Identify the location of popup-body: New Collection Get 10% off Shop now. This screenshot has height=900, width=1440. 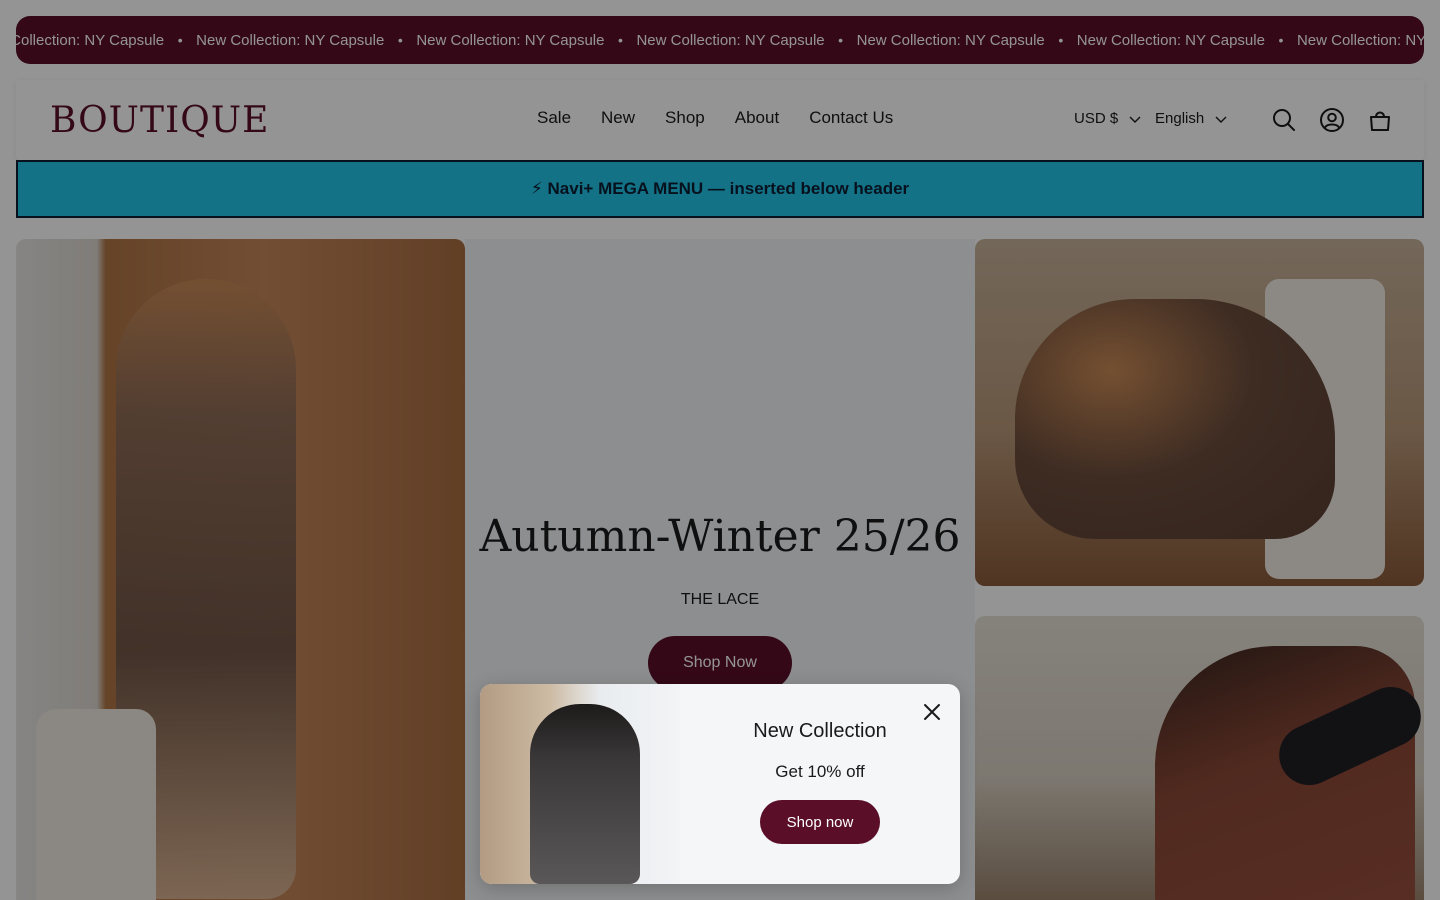
(820, 784).